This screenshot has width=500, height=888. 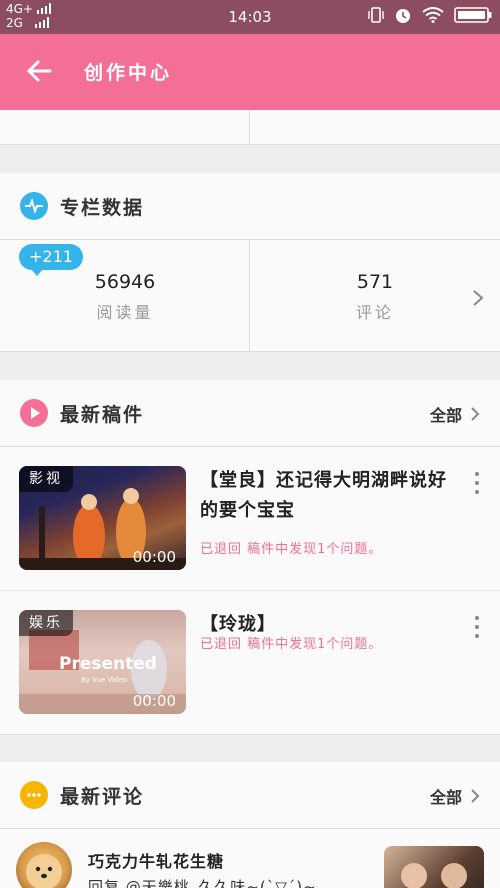 What do you see at coordinates (323, 495) in the screenshot?
I see `draft-title: 【堂良】还记得大明湖畔说好的要个宝宝` at bounding box center [323, 495].